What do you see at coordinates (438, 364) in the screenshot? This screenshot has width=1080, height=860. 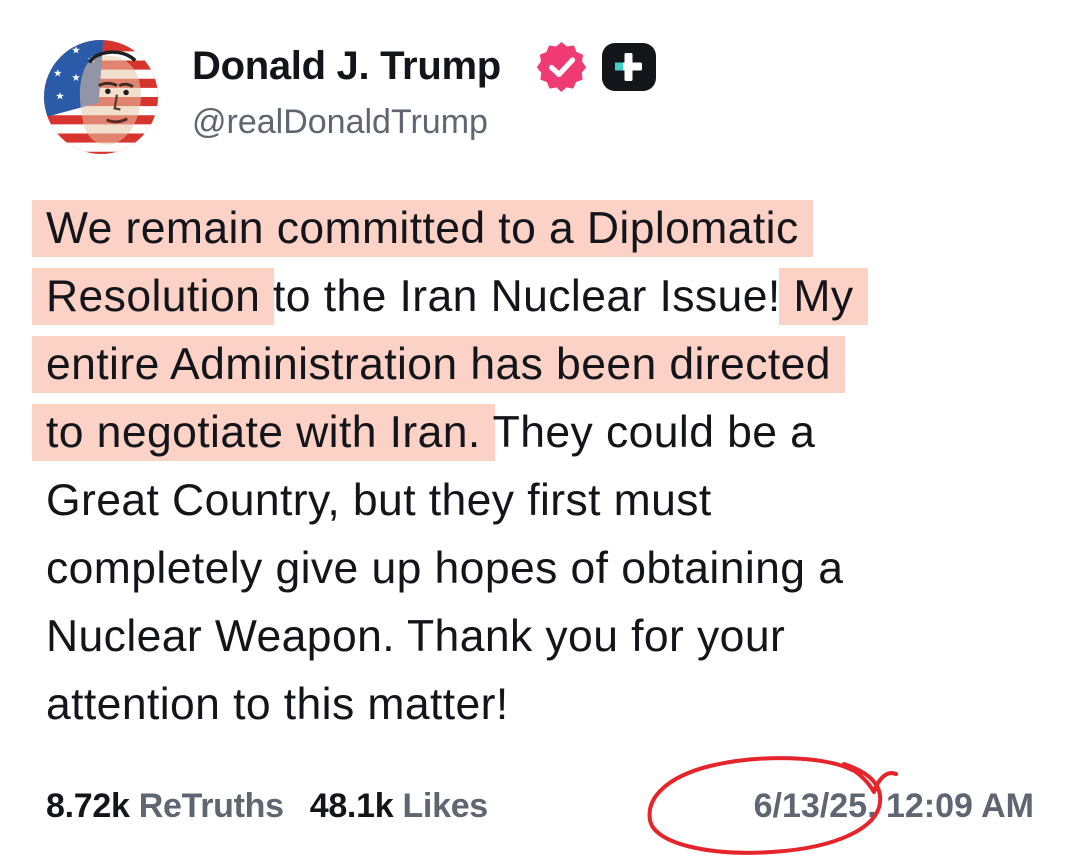 I see `highlighted-text-segment: entire Administration has been directed` at bounding box center [438, 364].